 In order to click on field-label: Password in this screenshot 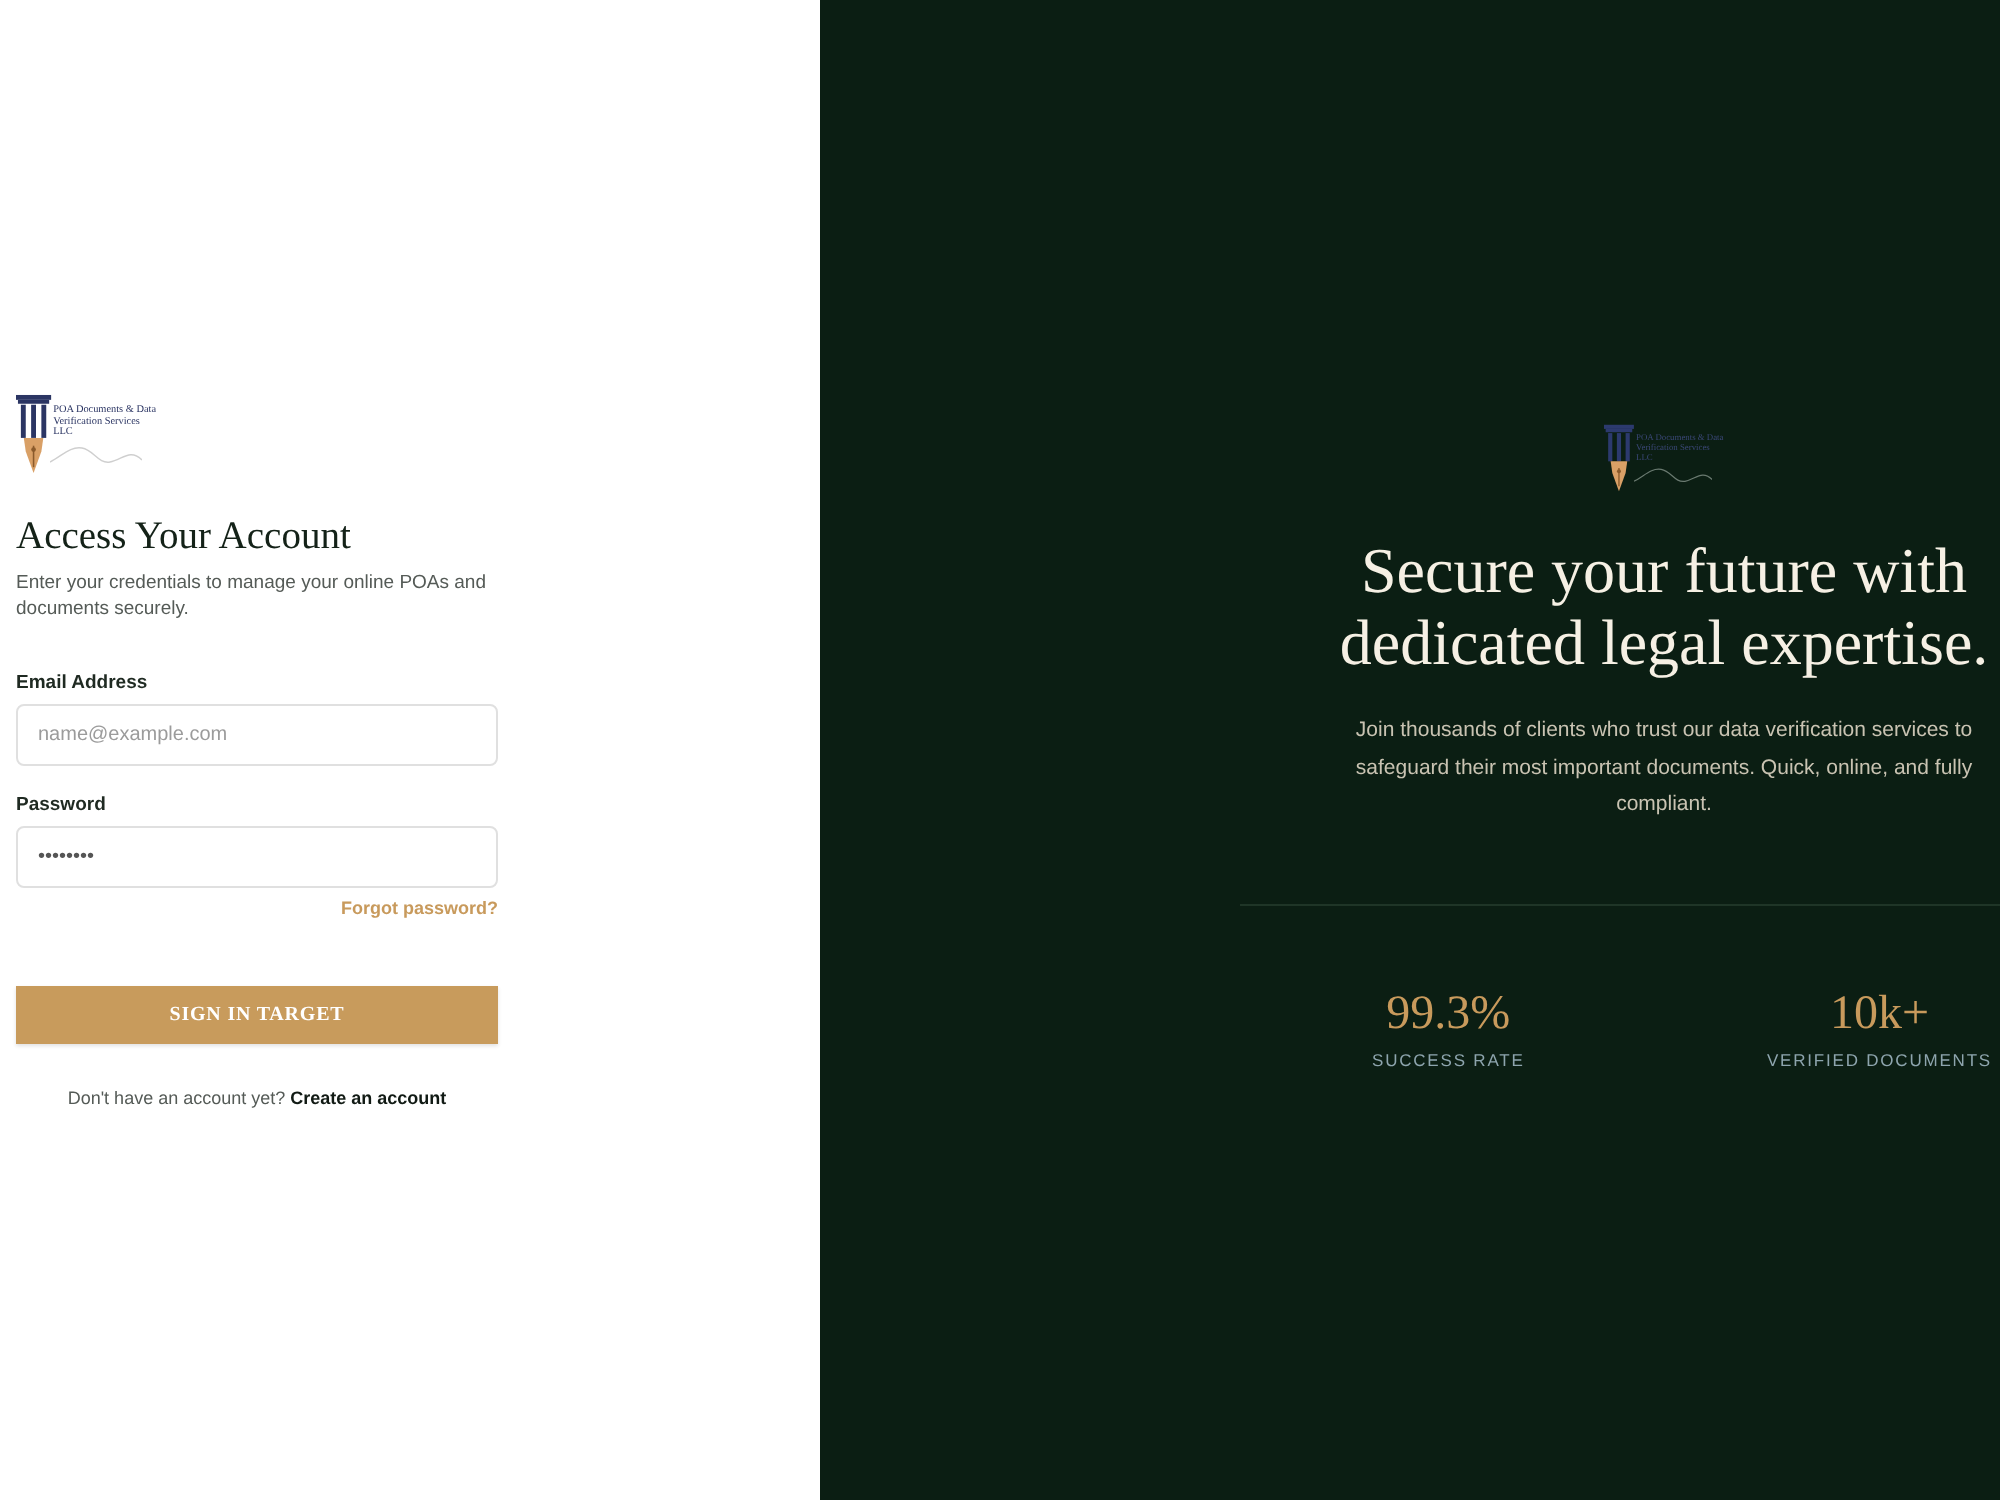, I will do `click(62, 805)`.